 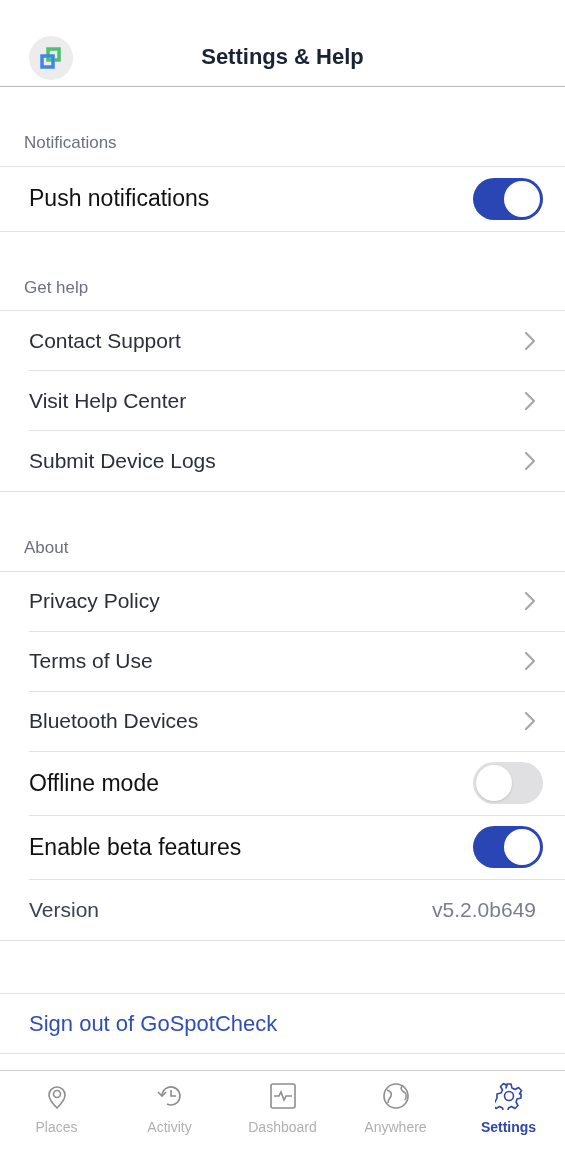 I want to click on tab-bar-item: Settings, so click(x=508, y=1110).